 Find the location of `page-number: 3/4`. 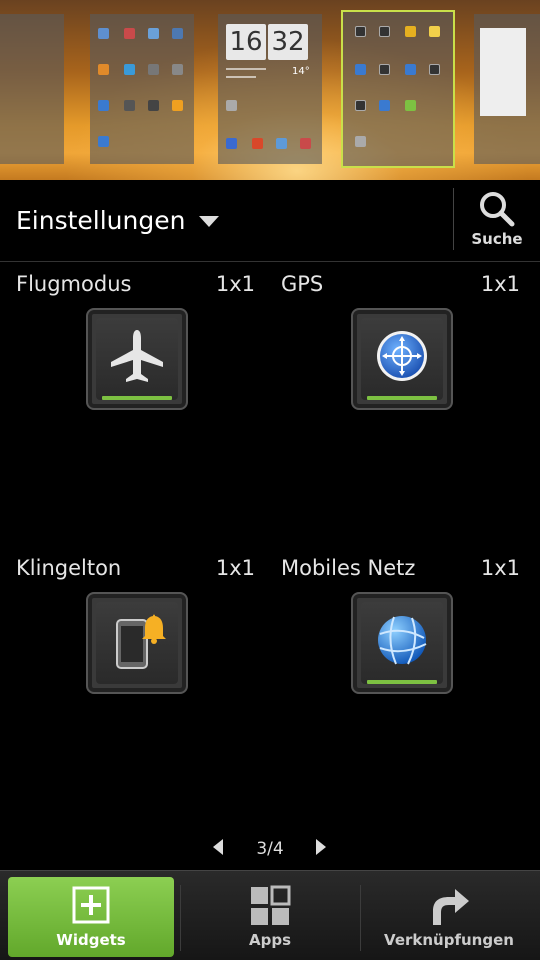

page-number: 3/4 is located at coordinates (270, 849).